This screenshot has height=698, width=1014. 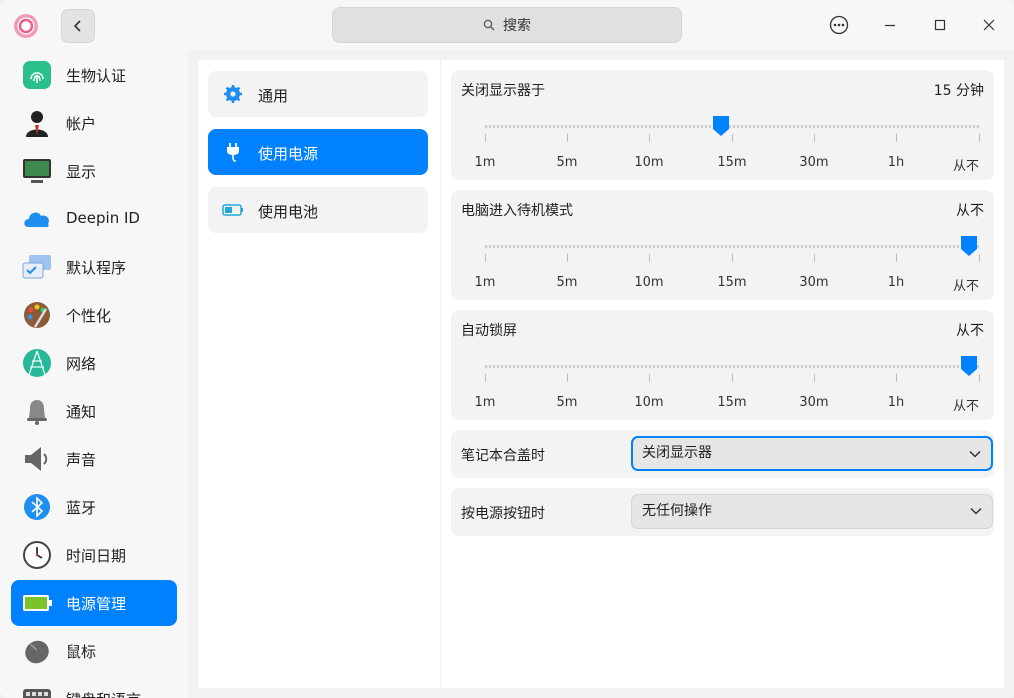 I want to click on minimize-button, so click(x=890, y=25).